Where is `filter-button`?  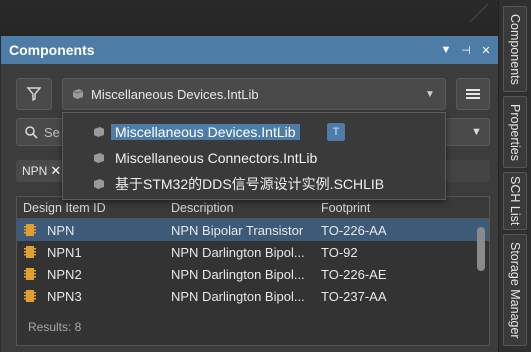 filter-button is located at coordinates (34, 94).